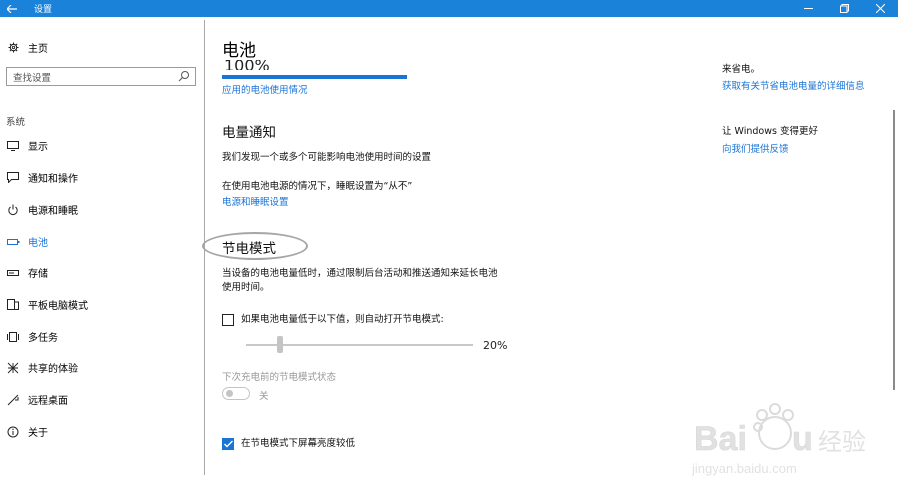  I want to click on toggle-state-label: 关, so click(264, 396).